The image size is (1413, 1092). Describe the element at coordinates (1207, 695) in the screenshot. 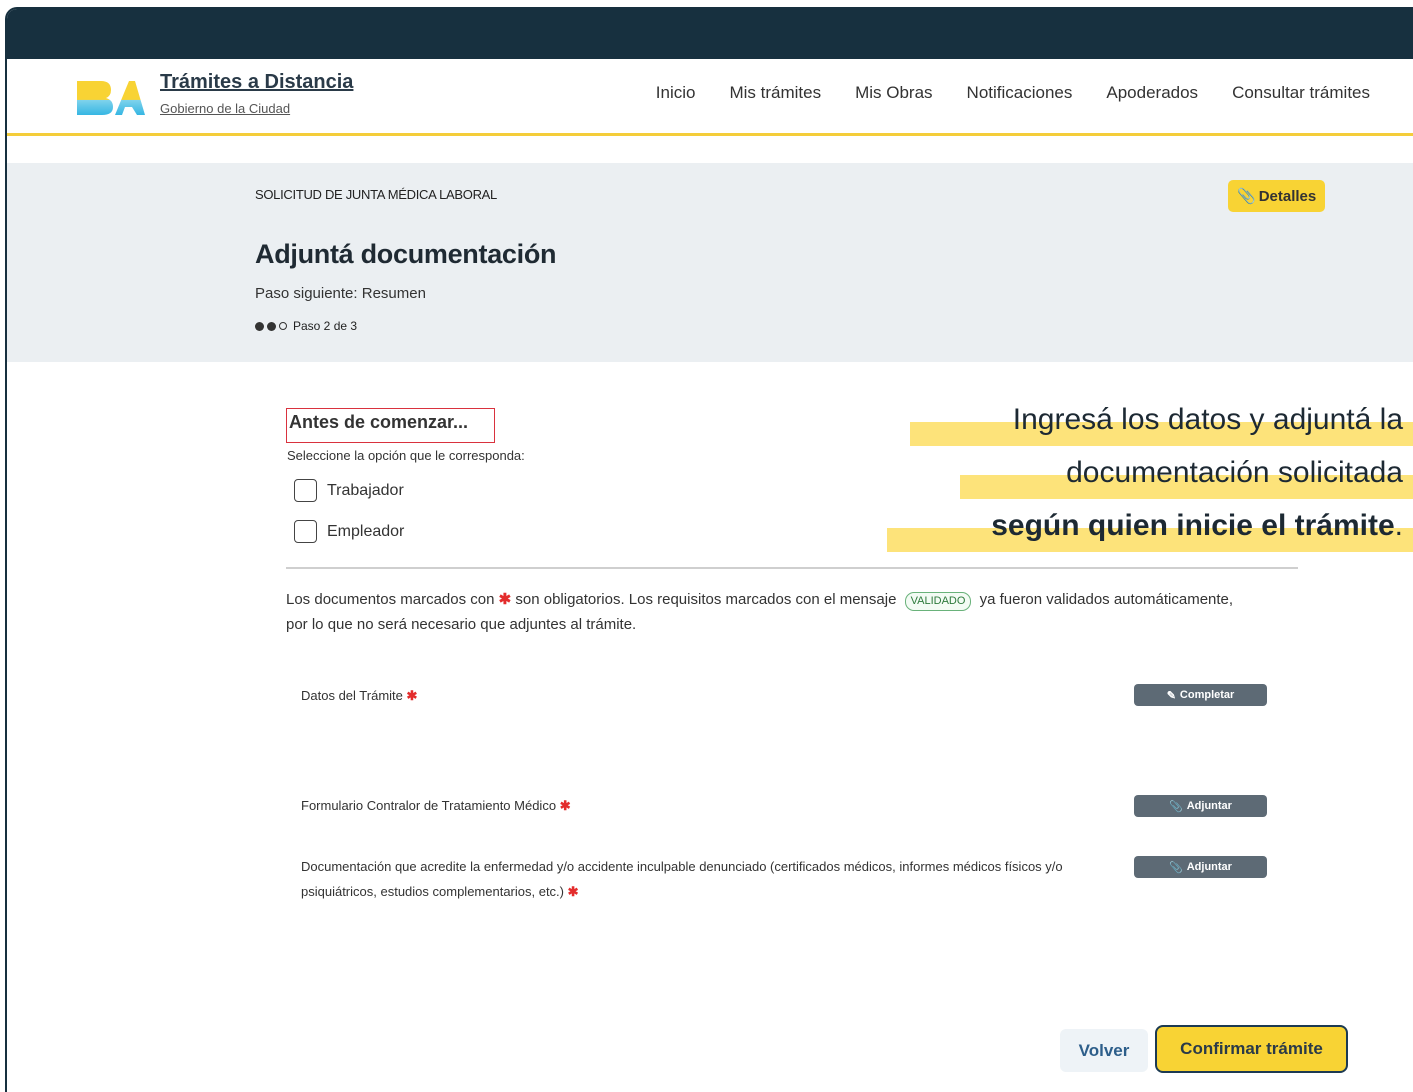

I see `button-label: Completar` at that location.